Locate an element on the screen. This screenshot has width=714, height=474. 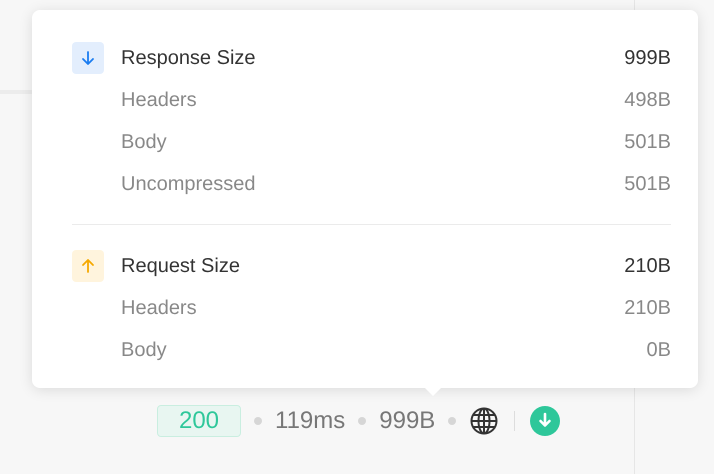
status-code-badge: 200 is located at coordinates (199, 421).